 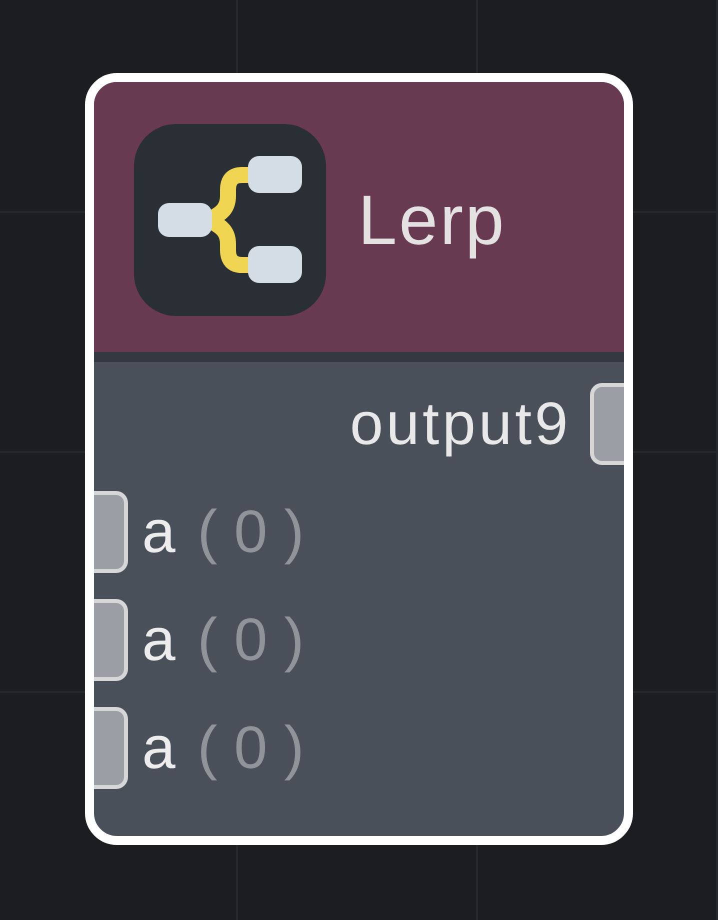 I want to click on output-label: output9, so click(x=460, y=424).